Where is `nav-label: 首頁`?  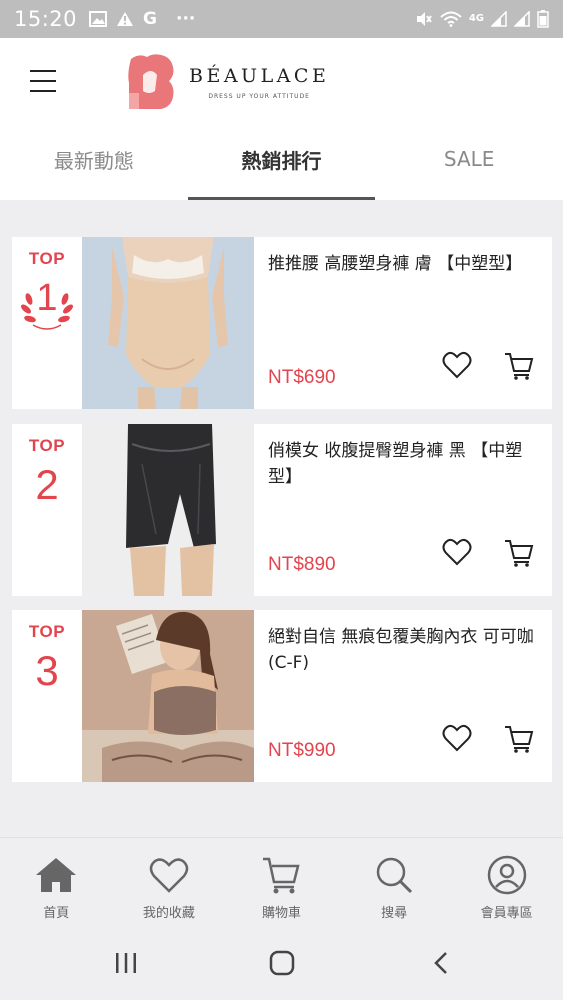 nav-label: 首頁 is located at coordinates (56, 913).